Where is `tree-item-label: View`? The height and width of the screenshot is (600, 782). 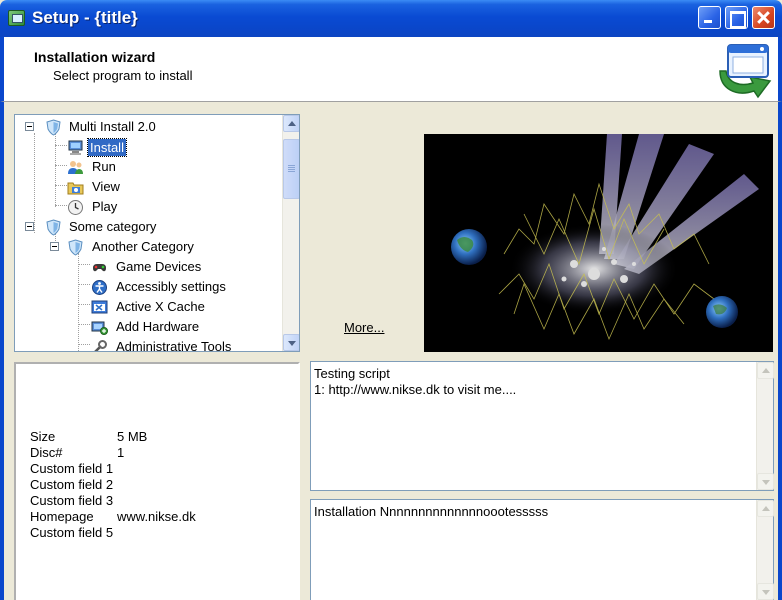 tree-item-label: View is located at coordinates (106, 186).